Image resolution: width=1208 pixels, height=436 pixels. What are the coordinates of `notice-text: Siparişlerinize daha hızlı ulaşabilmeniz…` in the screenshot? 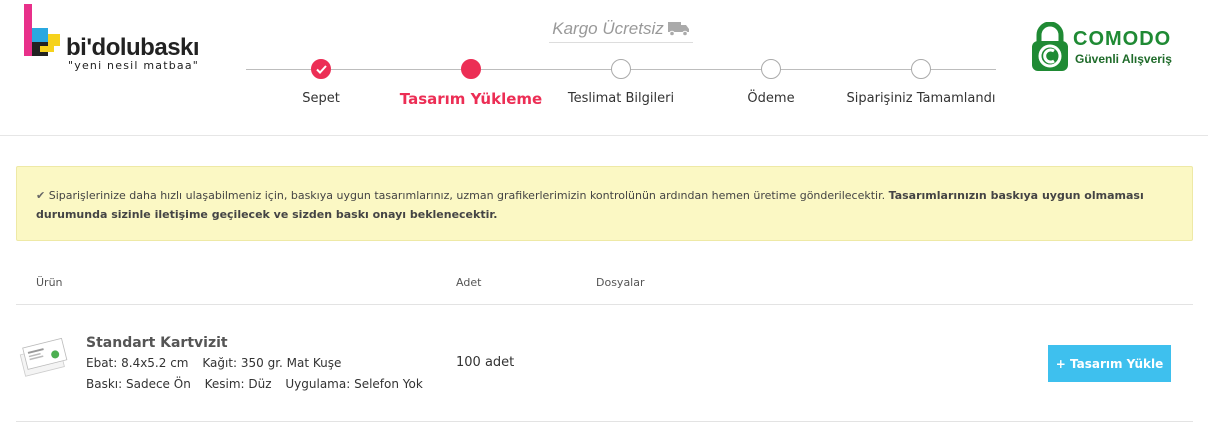 It's located at (467, 195).